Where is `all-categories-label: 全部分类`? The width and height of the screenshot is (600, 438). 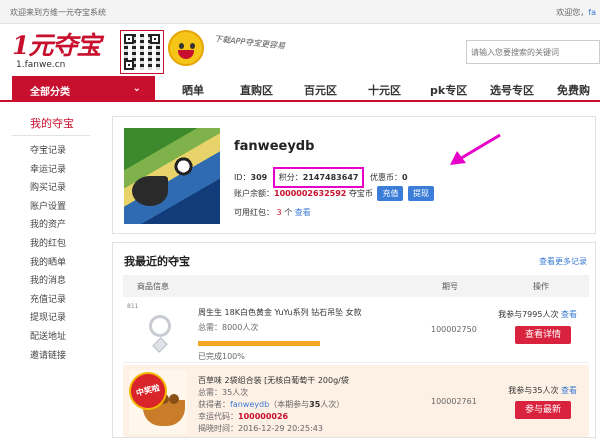 all-categories-label: 全部分类 is located at coordinates (50, 92).